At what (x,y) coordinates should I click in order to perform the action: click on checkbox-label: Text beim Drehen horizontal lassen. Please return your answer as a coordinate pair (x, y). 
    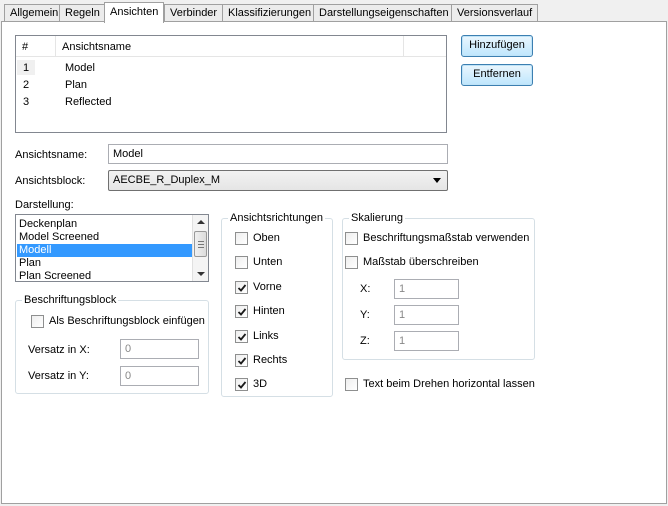
    Looking at the image, I should click on (449, 384).